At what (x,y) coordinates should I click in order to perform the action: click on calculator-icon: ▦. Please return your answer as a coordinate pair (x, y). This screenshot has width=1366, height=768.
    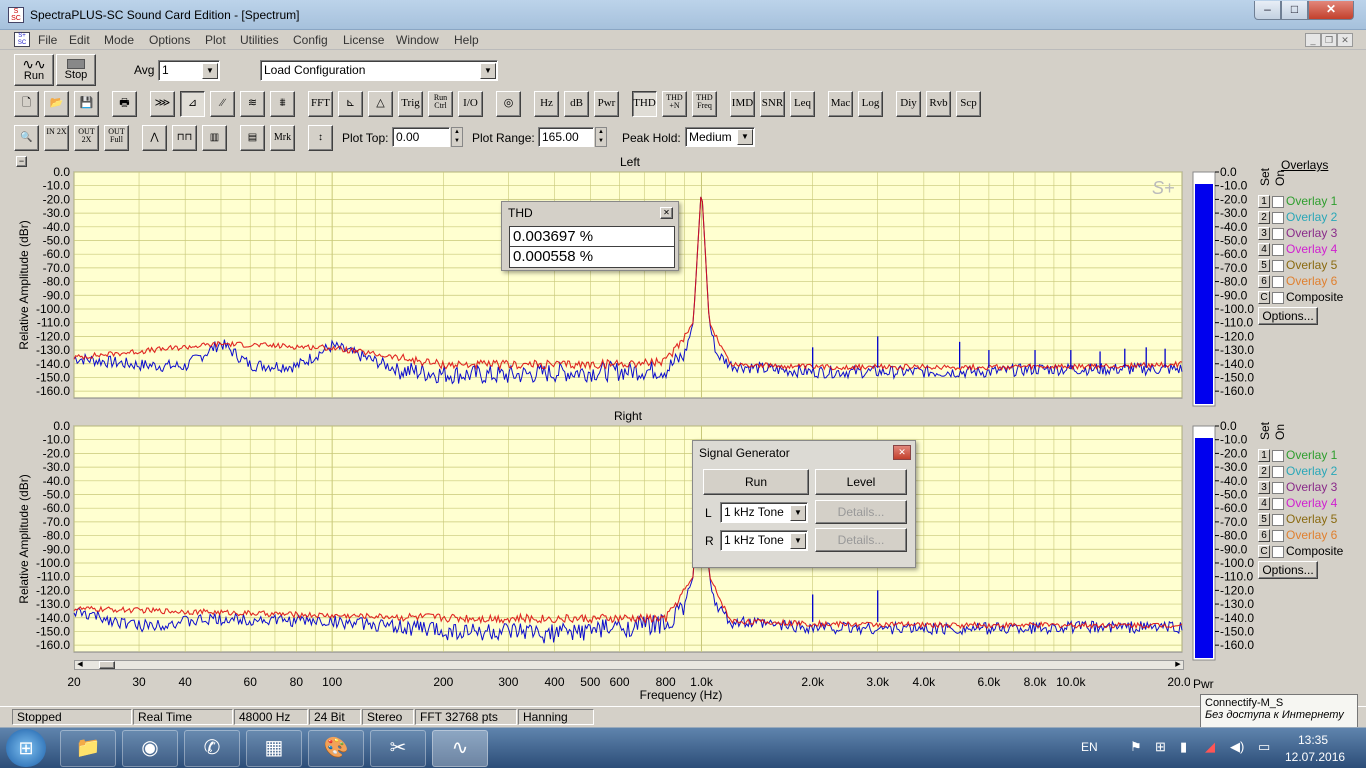
    Looking at the image, I should click on (274, 748).